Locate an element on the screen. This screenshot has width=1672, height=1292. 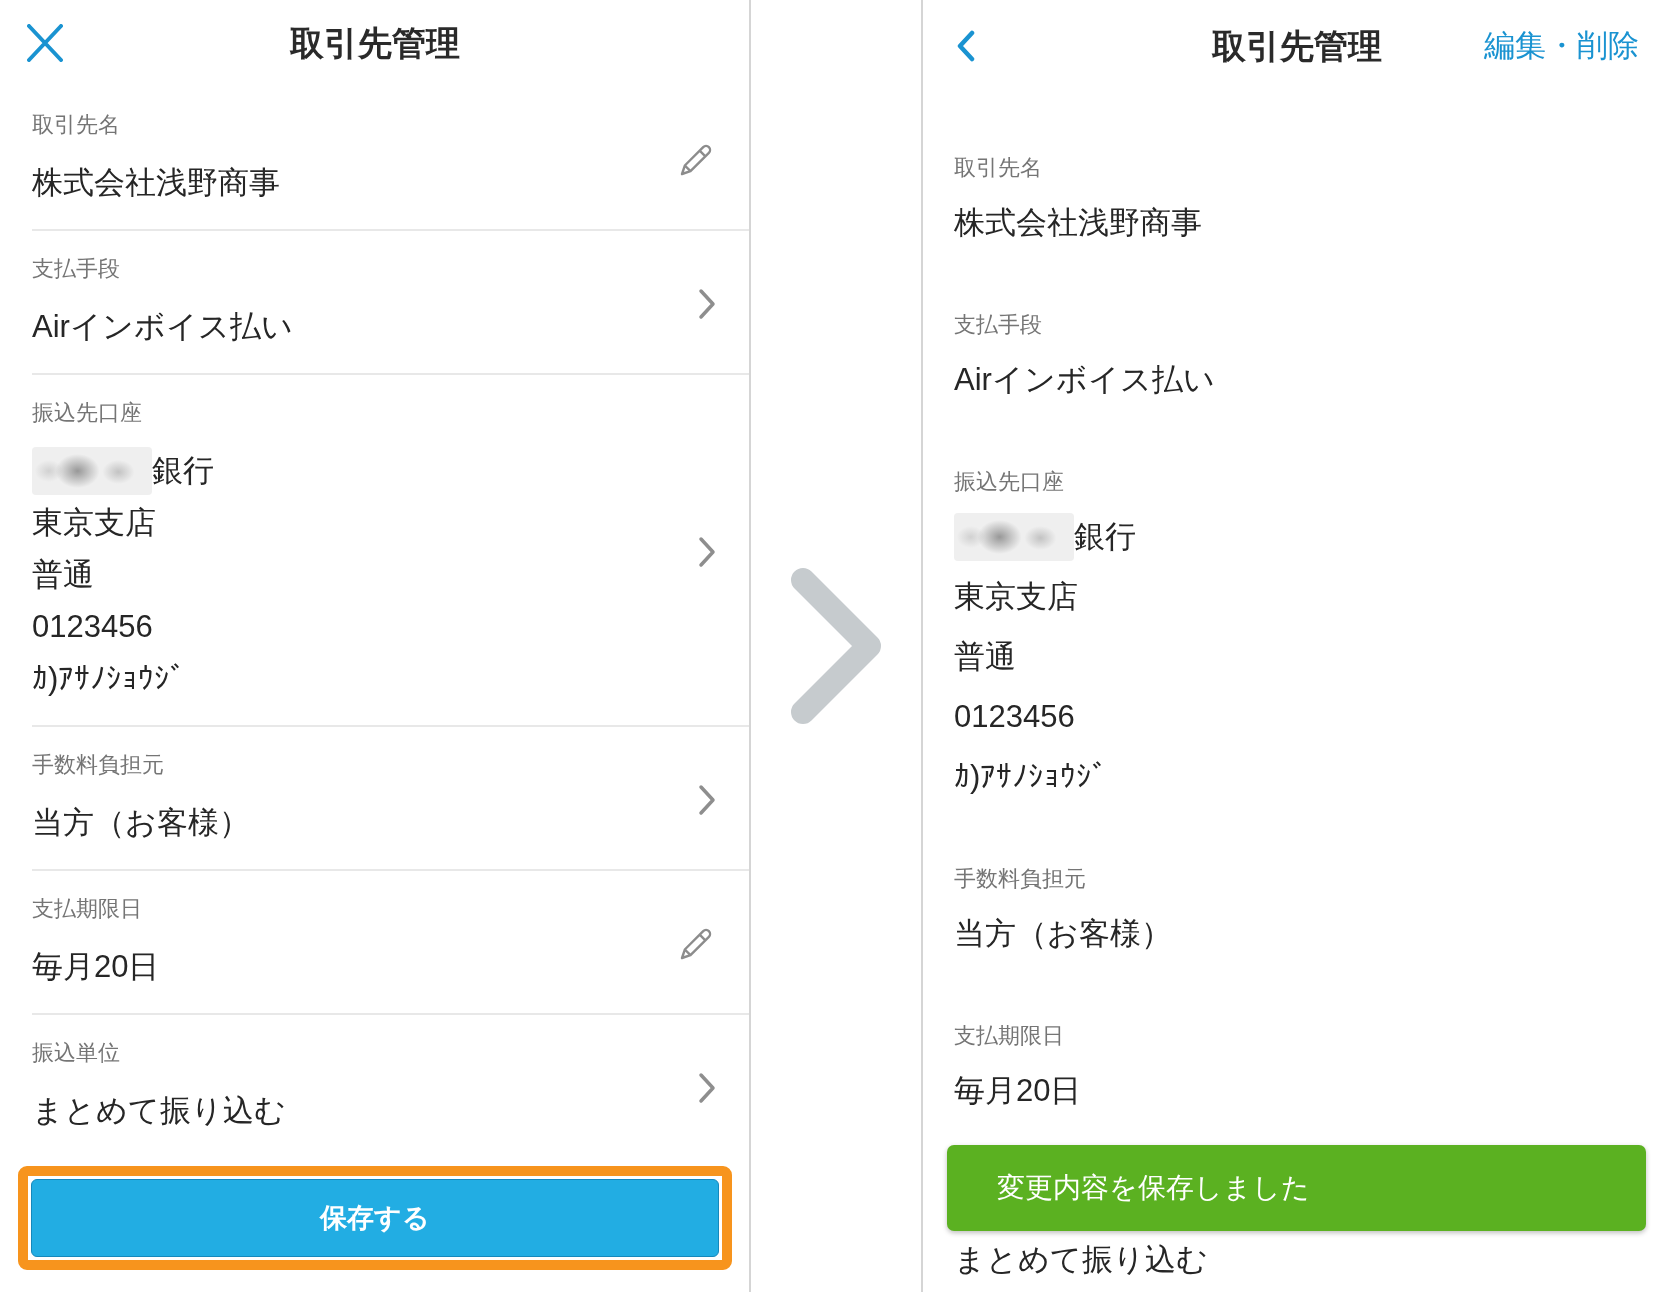
back-icon is located at coordinates (966, 46).